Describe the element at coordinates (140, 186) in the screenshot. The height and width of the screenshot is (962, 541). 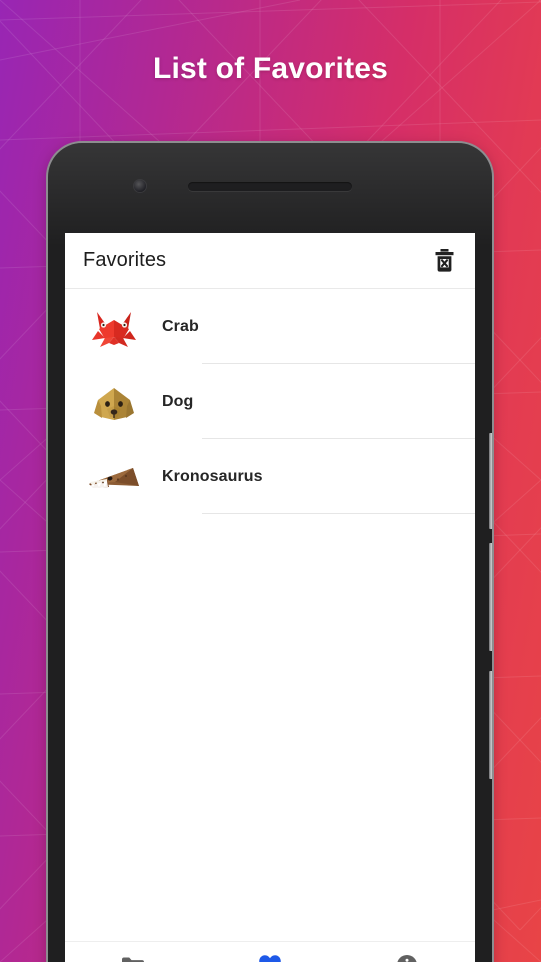
I see `front-camera-icon` at that location.